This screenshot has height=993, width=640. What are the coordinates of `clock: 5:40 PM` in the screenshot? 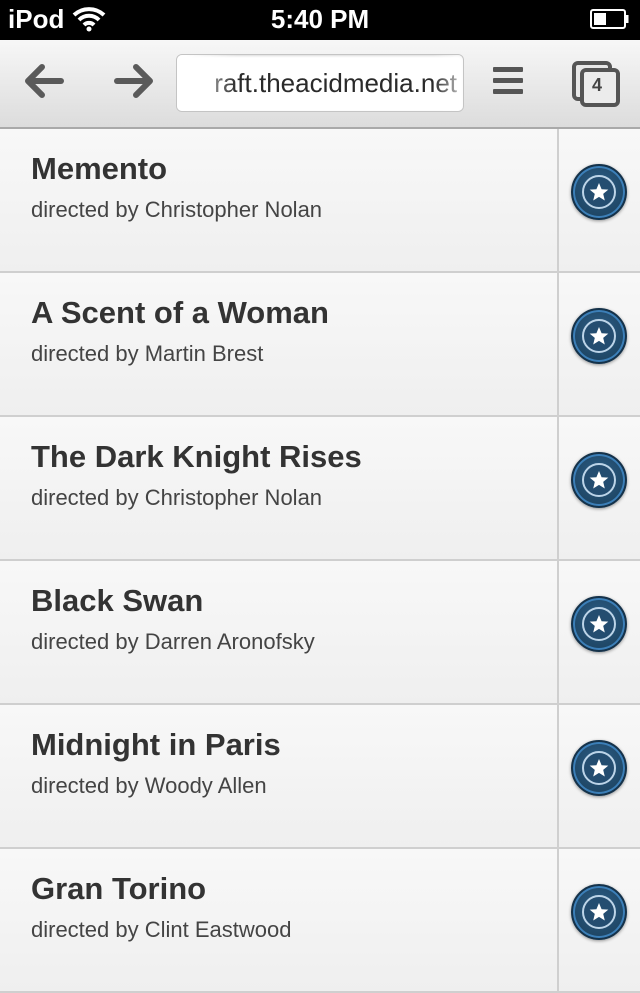 It's located at (320, 19).